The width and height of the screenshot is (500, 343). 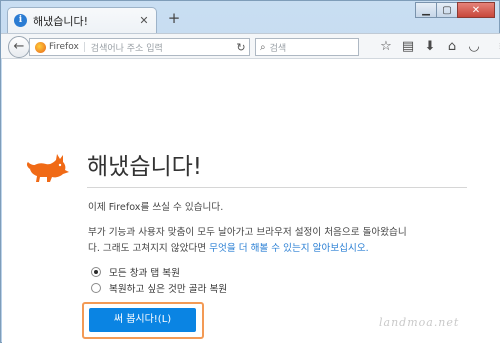 I want to click on close-icon: ✕, so click(x=144, y=20).